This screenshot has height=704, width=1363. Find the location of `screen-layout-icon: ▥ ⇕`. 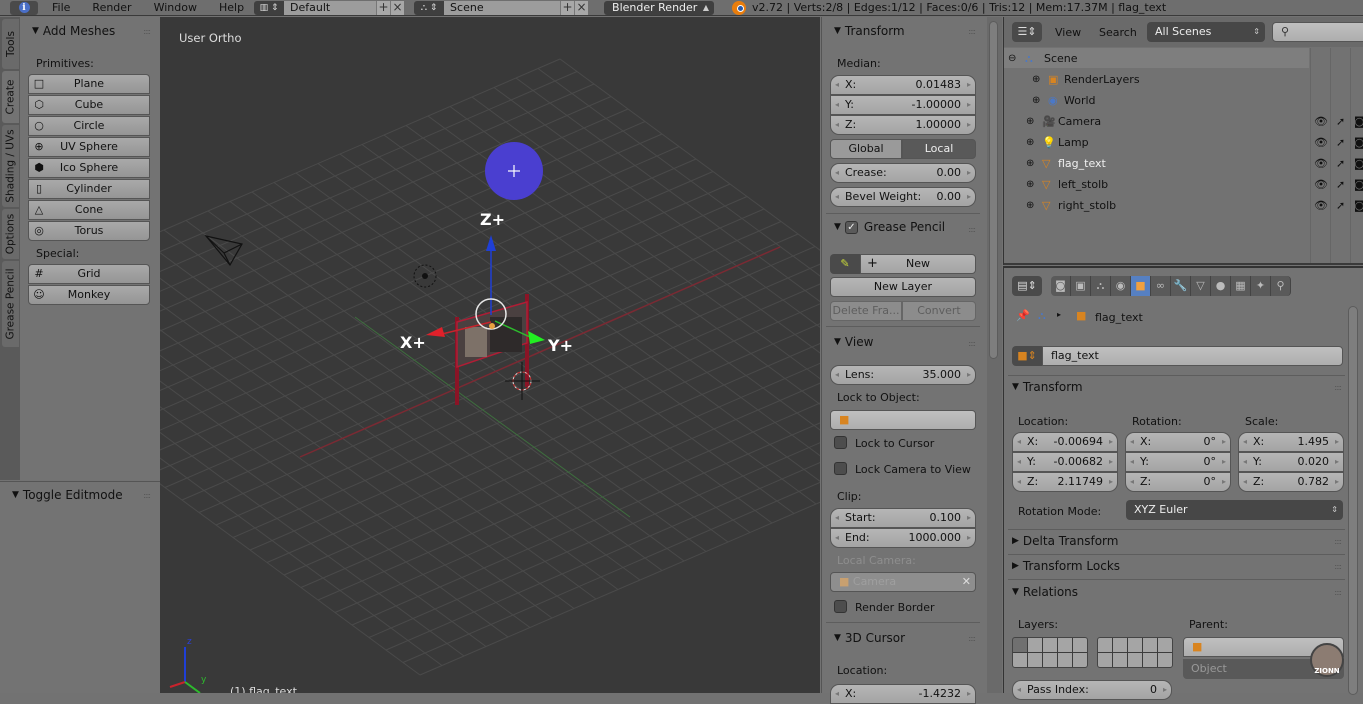

screen-layout-icon: ▥ ⇕ is located at coordinates (269, 7).